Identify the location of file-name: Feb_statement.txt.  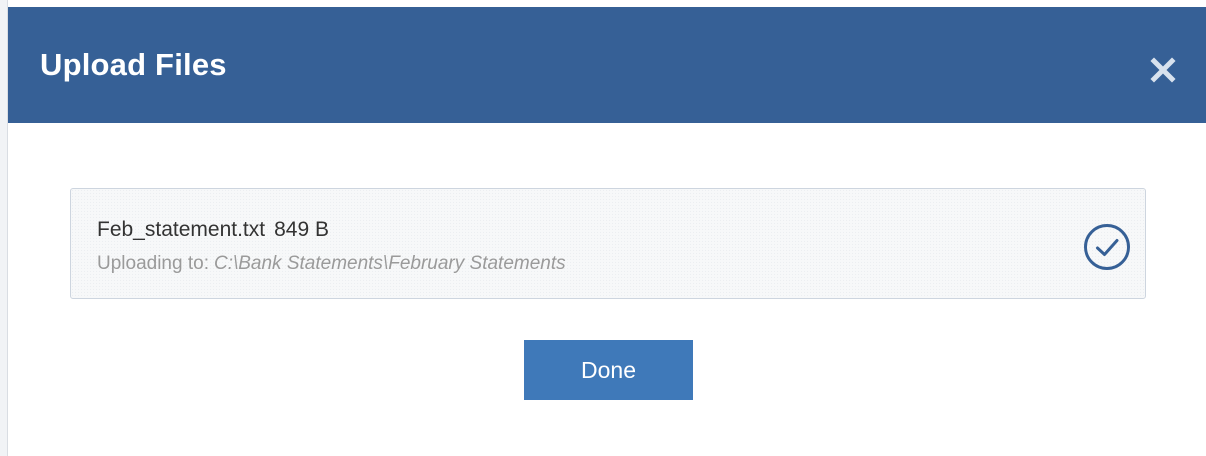
(181, 229).